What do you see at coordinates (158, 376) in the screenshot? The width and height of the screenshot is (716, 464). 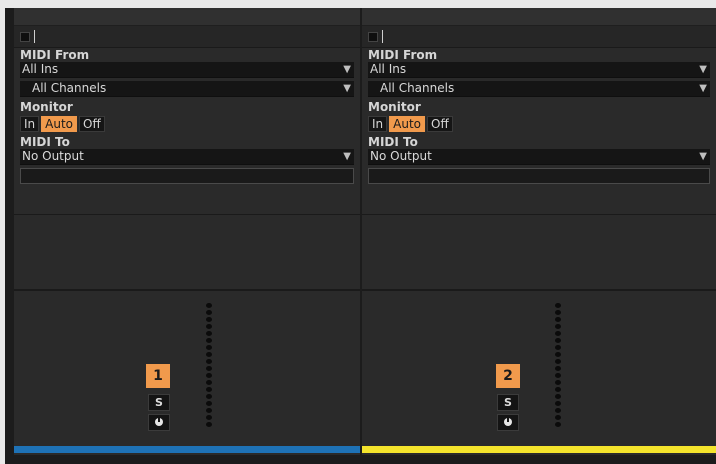 I see `track-activator-button: 1` at bounding box center [158, 376].